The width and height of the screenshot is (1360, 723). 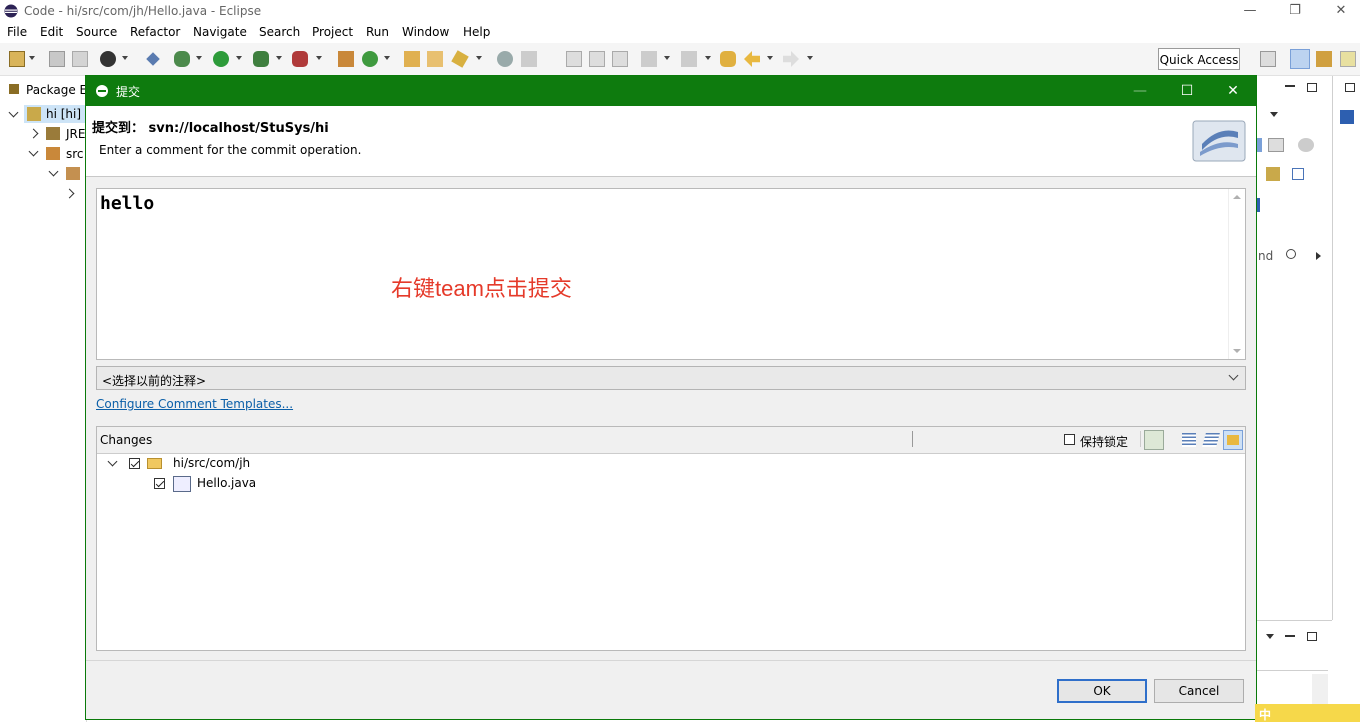 What do you see at coordinates (412, 59) in the screenshot?
I see `open-type-icon` at bounding box center [412, 59].